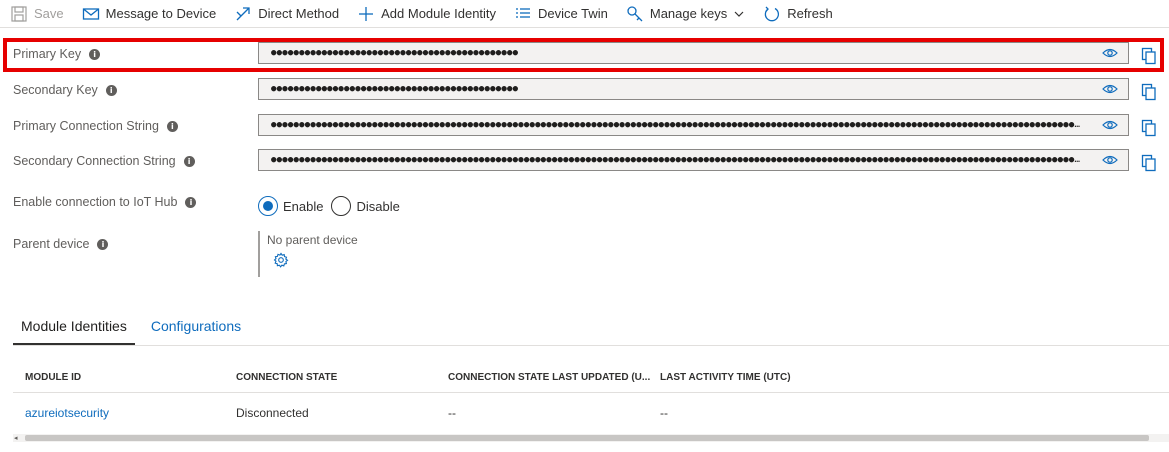 This screenshot has width=1169, height=452. Describe the element at coordinates (366, 14) in the screenshot. I see `plus-icon` at that location.